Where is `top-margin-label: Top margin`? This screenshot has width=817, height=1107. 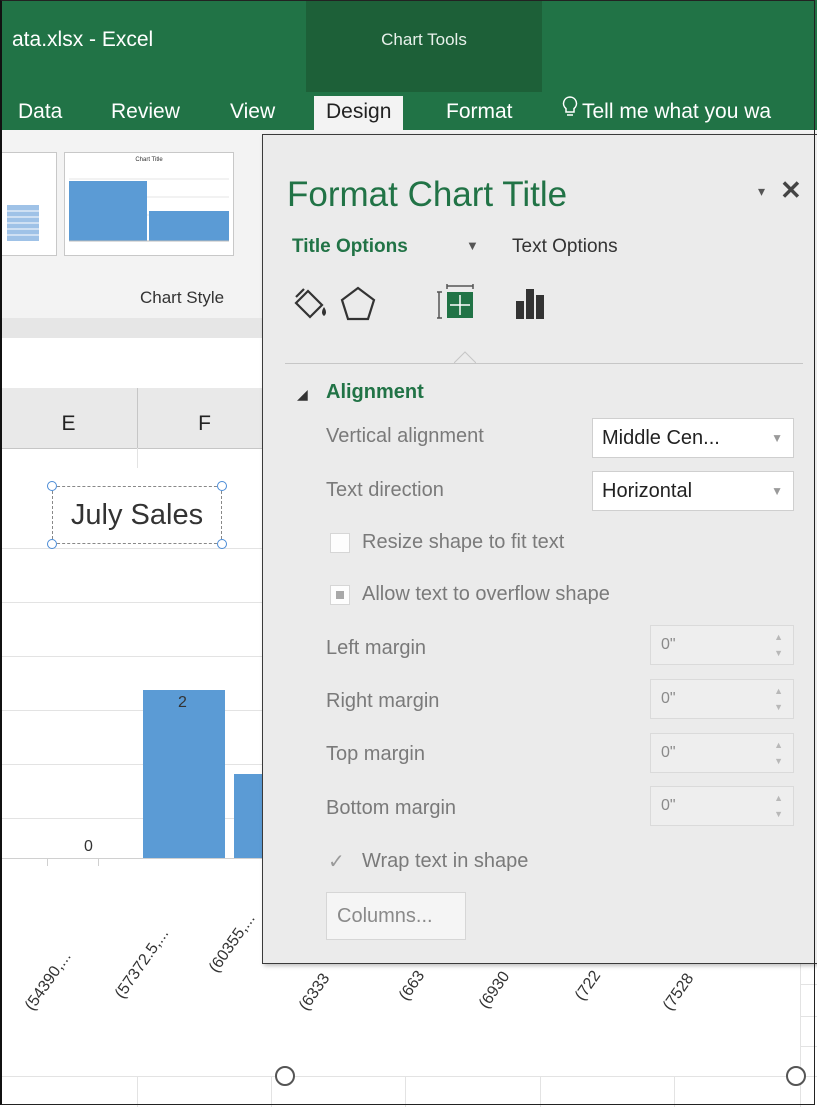
top-margin-label: Top margin is located at coordinates (375, 754).